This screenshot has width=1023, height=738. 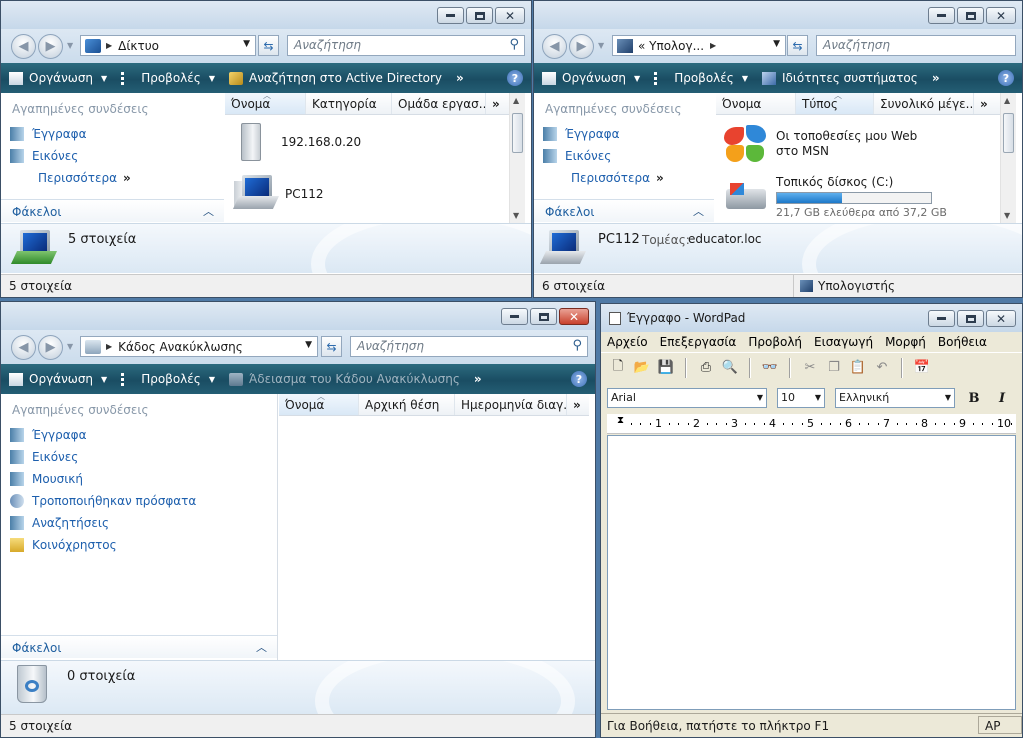 What do you see at coordinates (335, 78) in the screenshot?
I see `search-active-directory-button: Αναζήτηση στο Active Directory` at bounding box center [335, 78].